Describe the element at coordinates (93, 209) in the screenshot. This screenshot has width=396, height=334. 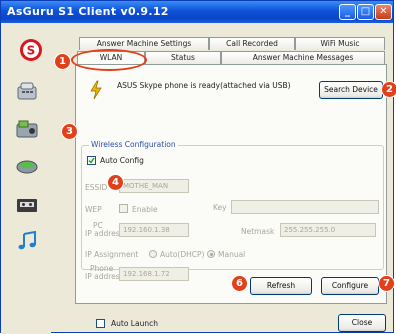
I see `wep-label: WEP` at that location.